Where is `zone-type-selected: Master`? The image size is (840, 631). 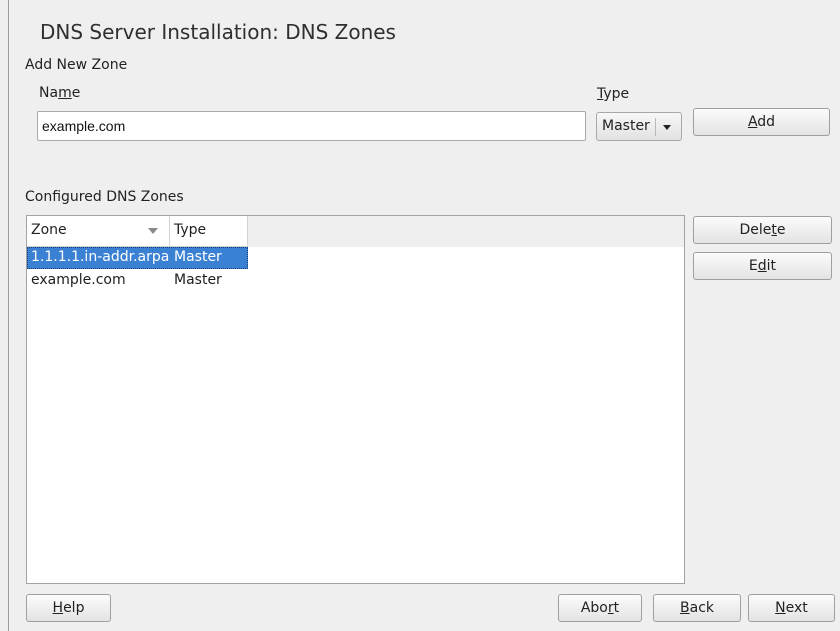 zone-type-selected: Master is located at coordinates (626, 126).